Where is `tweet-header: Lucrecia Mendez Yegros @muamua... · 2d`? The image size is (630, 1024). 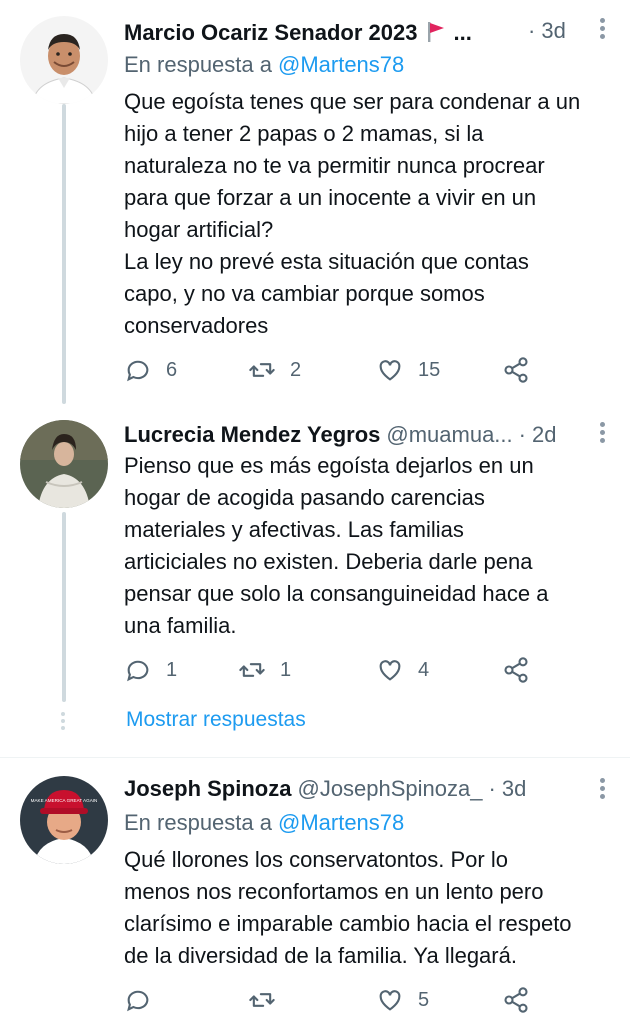 tweet-header: Lucrecia Mendez Yegros @muamua... · 2d is located at coordinates (340, 435).